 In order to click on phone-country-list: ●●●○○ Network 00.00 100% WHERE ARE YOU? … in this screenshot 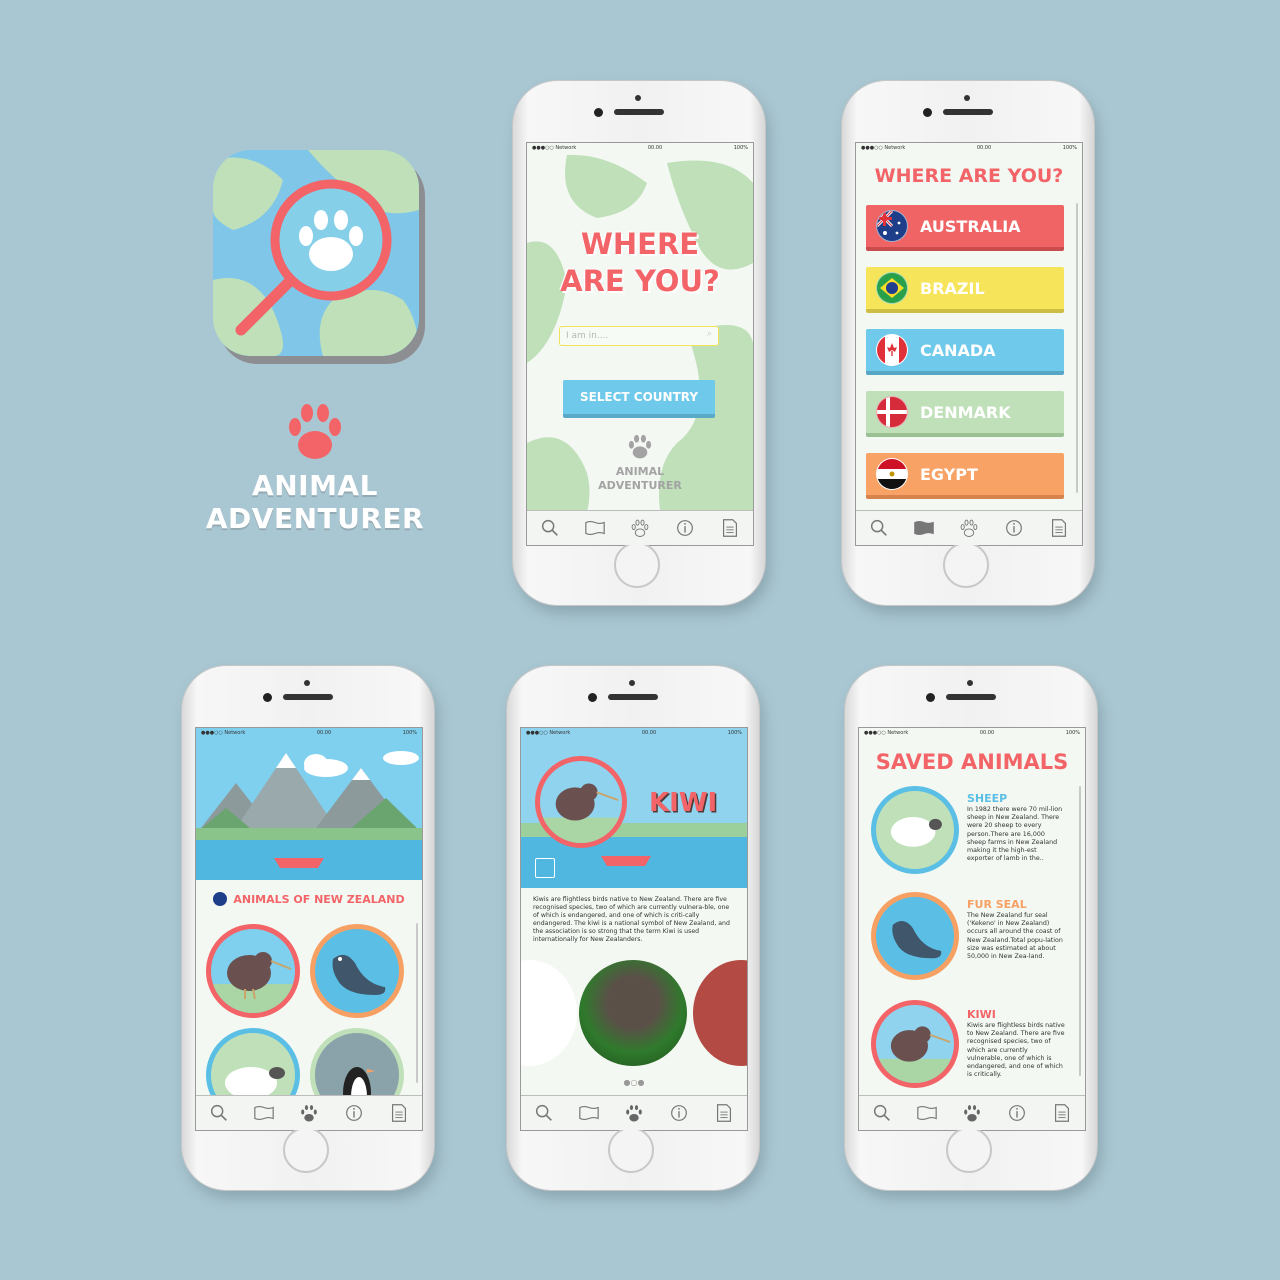, I will do `click(968, 343)`.